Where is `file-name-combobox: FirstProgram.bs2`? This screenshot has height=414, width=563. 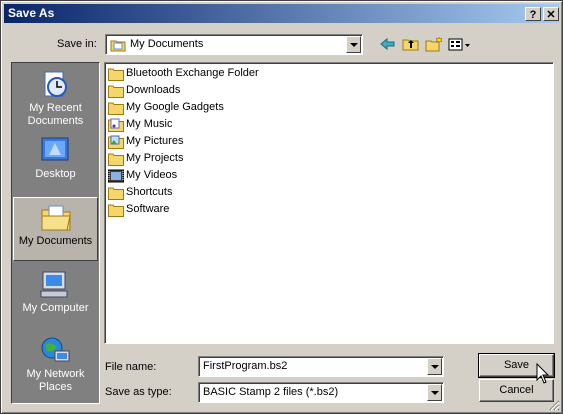 file-name-combobox: FirstProgram.bs2 is located at coordinates (321, 366).